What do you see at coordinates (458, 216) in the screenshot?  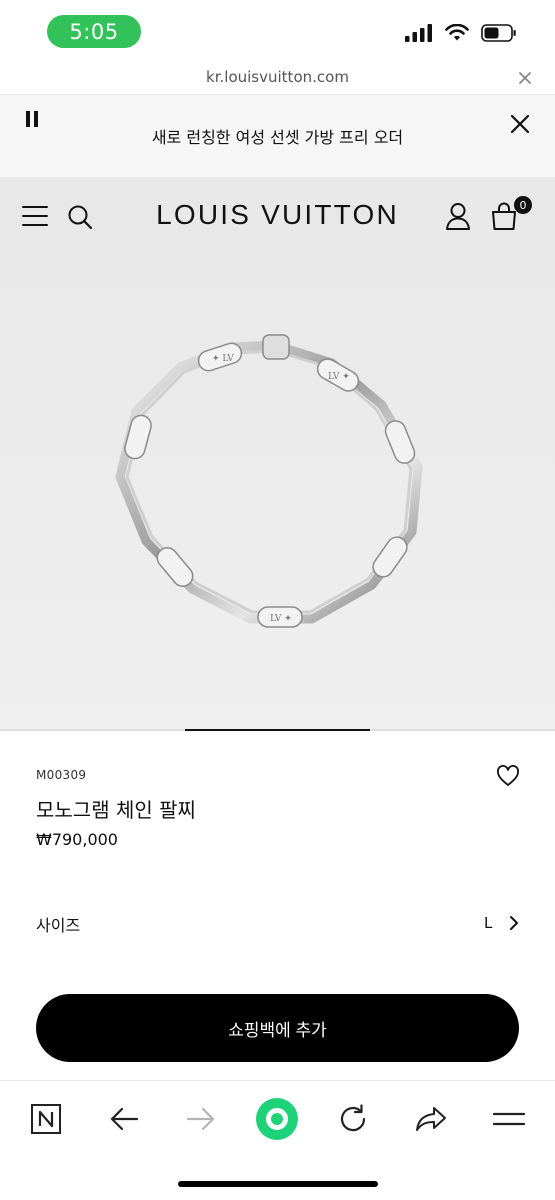 I see `account-icon` at bounding box center [458, 216].